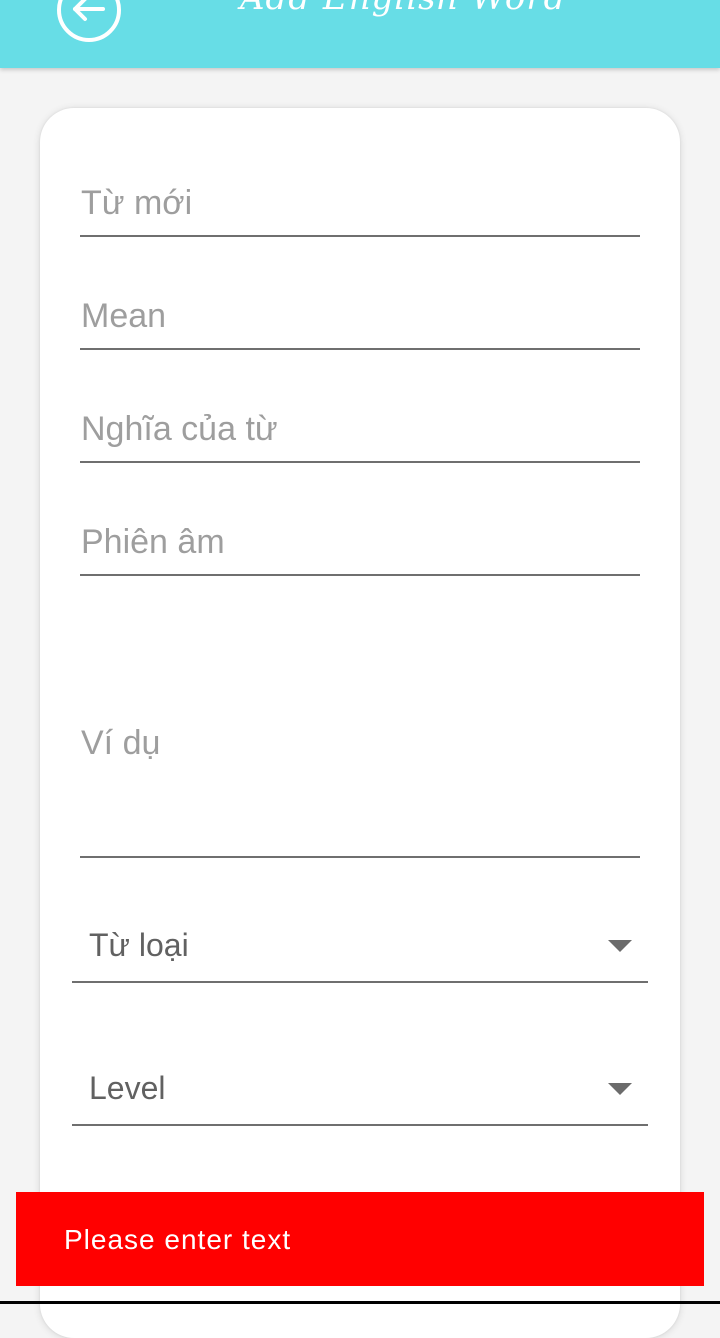 The width and height of the screenshot is (720, 1338). What do you see at coordinates (360, 203) in the screenshot?
I see `new-word-input` at bounding box center [360, 203].